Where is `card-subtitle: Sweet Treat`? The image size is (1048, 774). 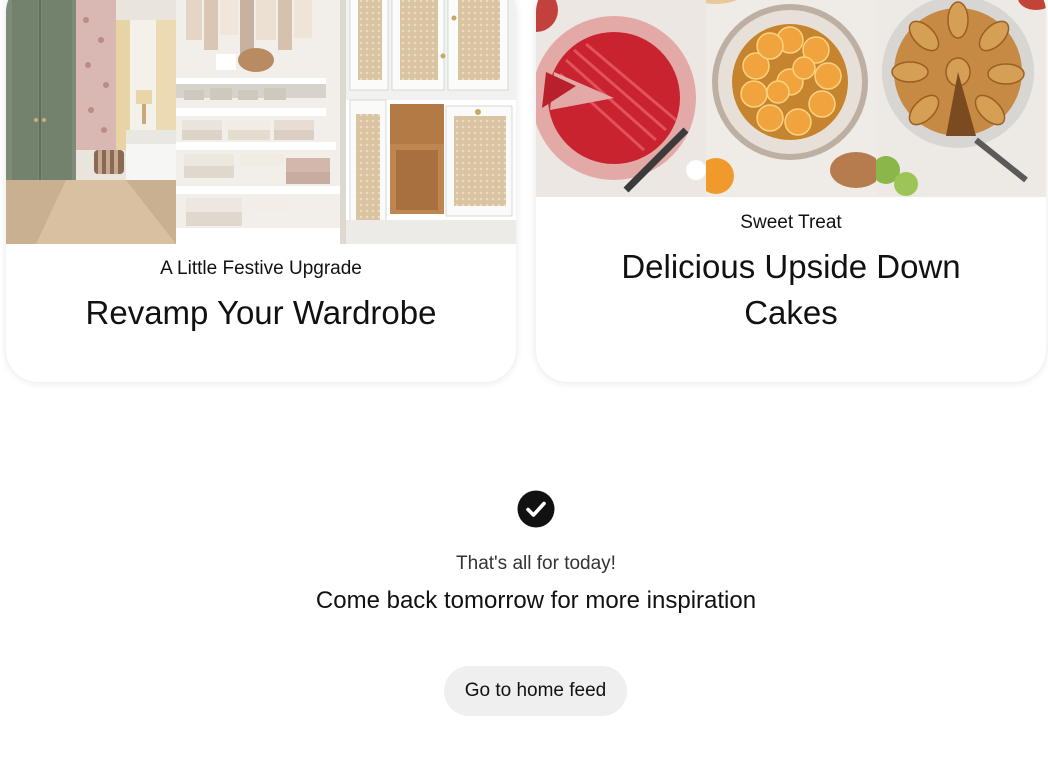 card-subtitle: Sweet Treat is located at coordinates (791, 222).